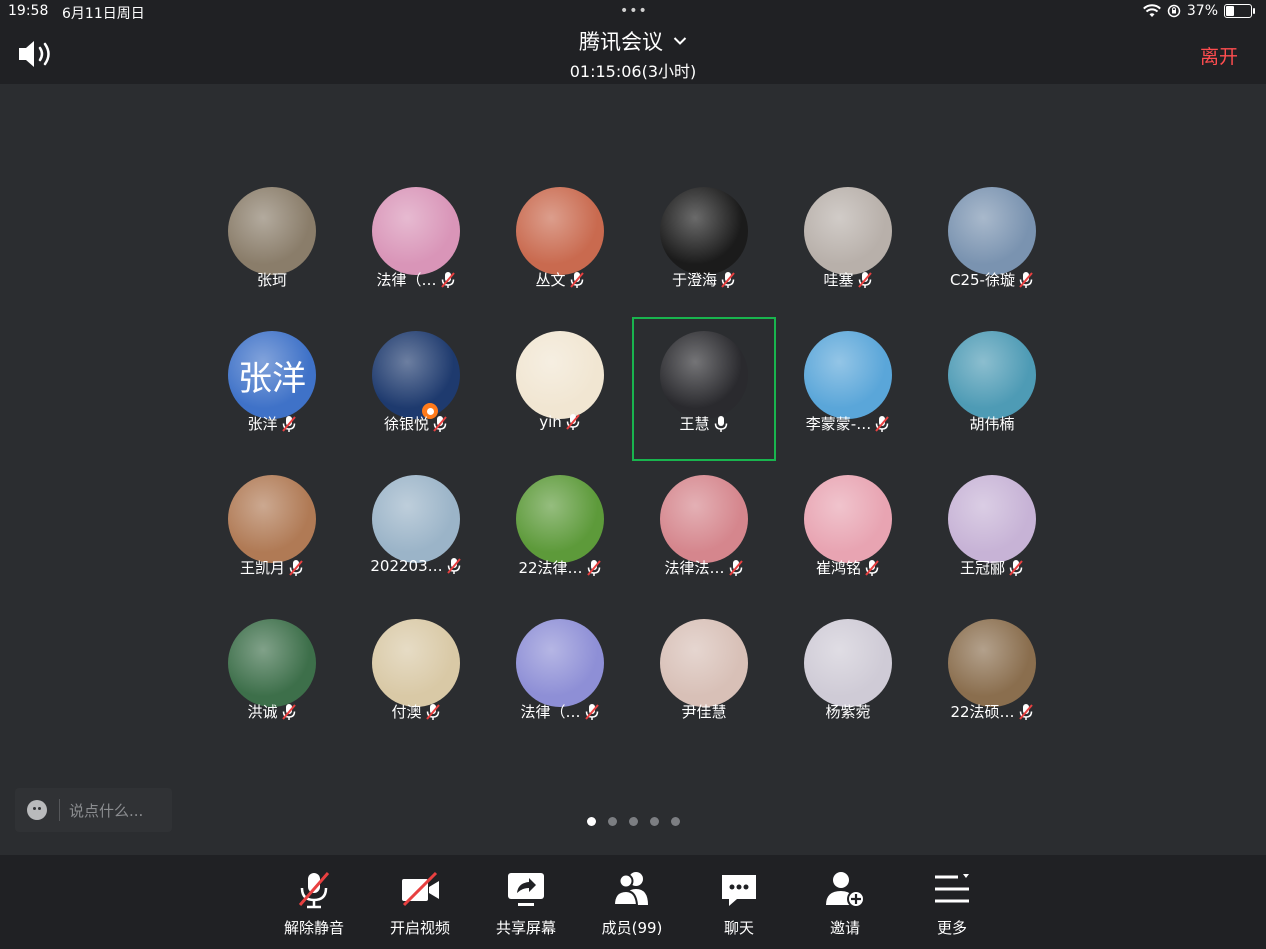 This screenshot has height=949, width=1266. I want to click on participant-name: 徐银悦, so click(406, 424).